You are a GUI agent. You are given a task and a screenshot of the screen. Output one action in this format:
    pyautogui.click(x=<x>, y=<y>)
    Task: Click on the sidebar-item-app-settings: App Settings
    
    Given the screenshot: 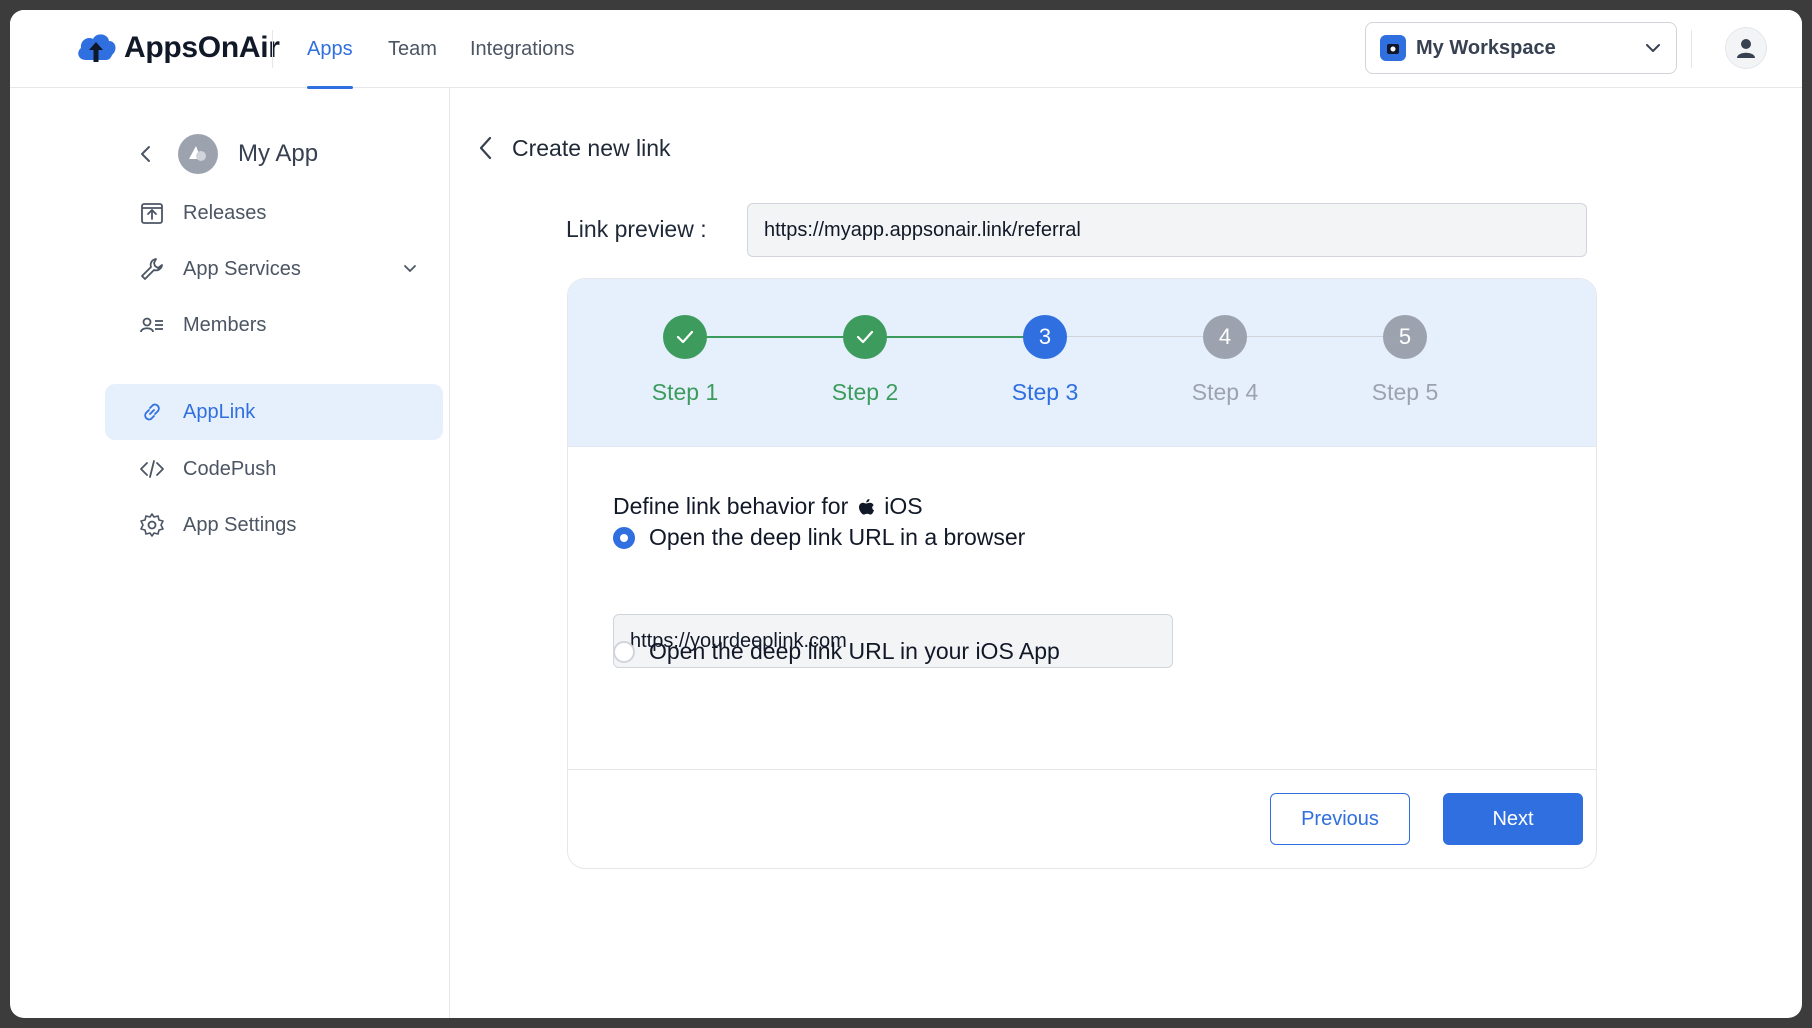 What is the action you would take?
    pyautogui.click(x=274, y=525)
    